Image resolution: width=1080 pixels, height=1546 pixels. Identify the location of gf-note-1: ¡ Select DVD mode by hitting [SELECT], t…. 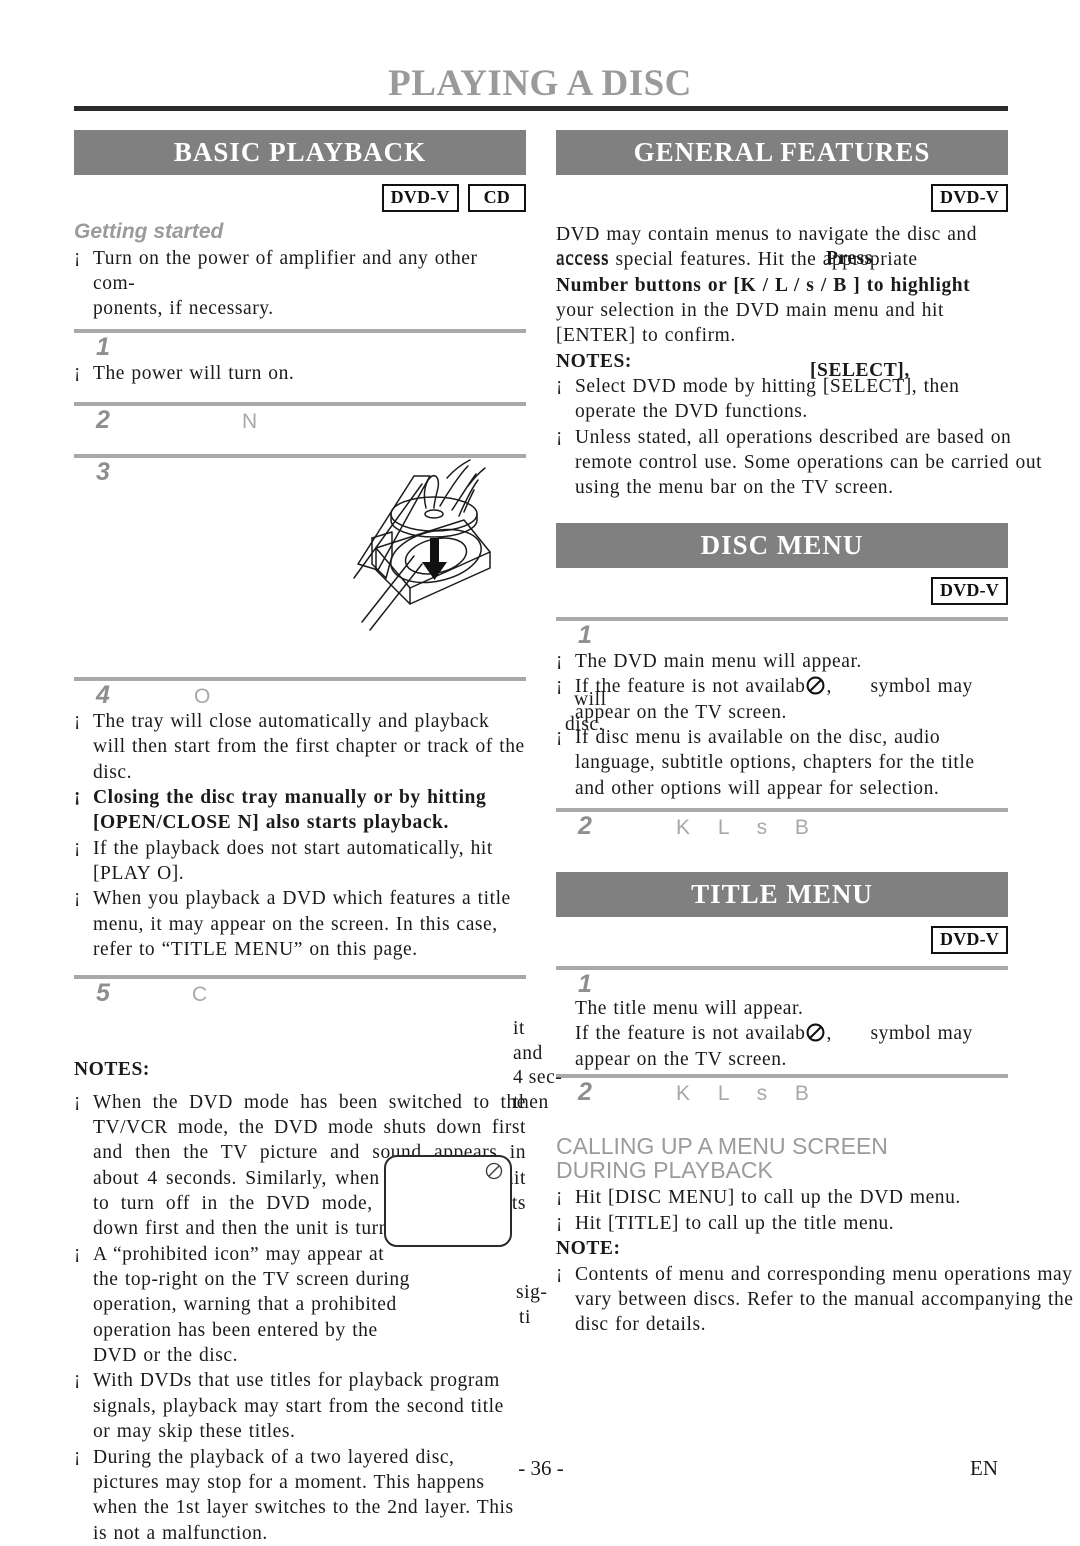
(782, 399).